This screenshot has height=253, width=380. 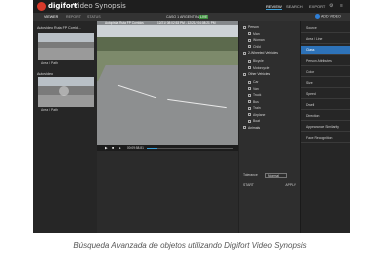 What do you see at coordinates (325, 61) in the screenshot?
I see `criteria-person-attributes: Person Attributes` at bounding box center [325, 61].